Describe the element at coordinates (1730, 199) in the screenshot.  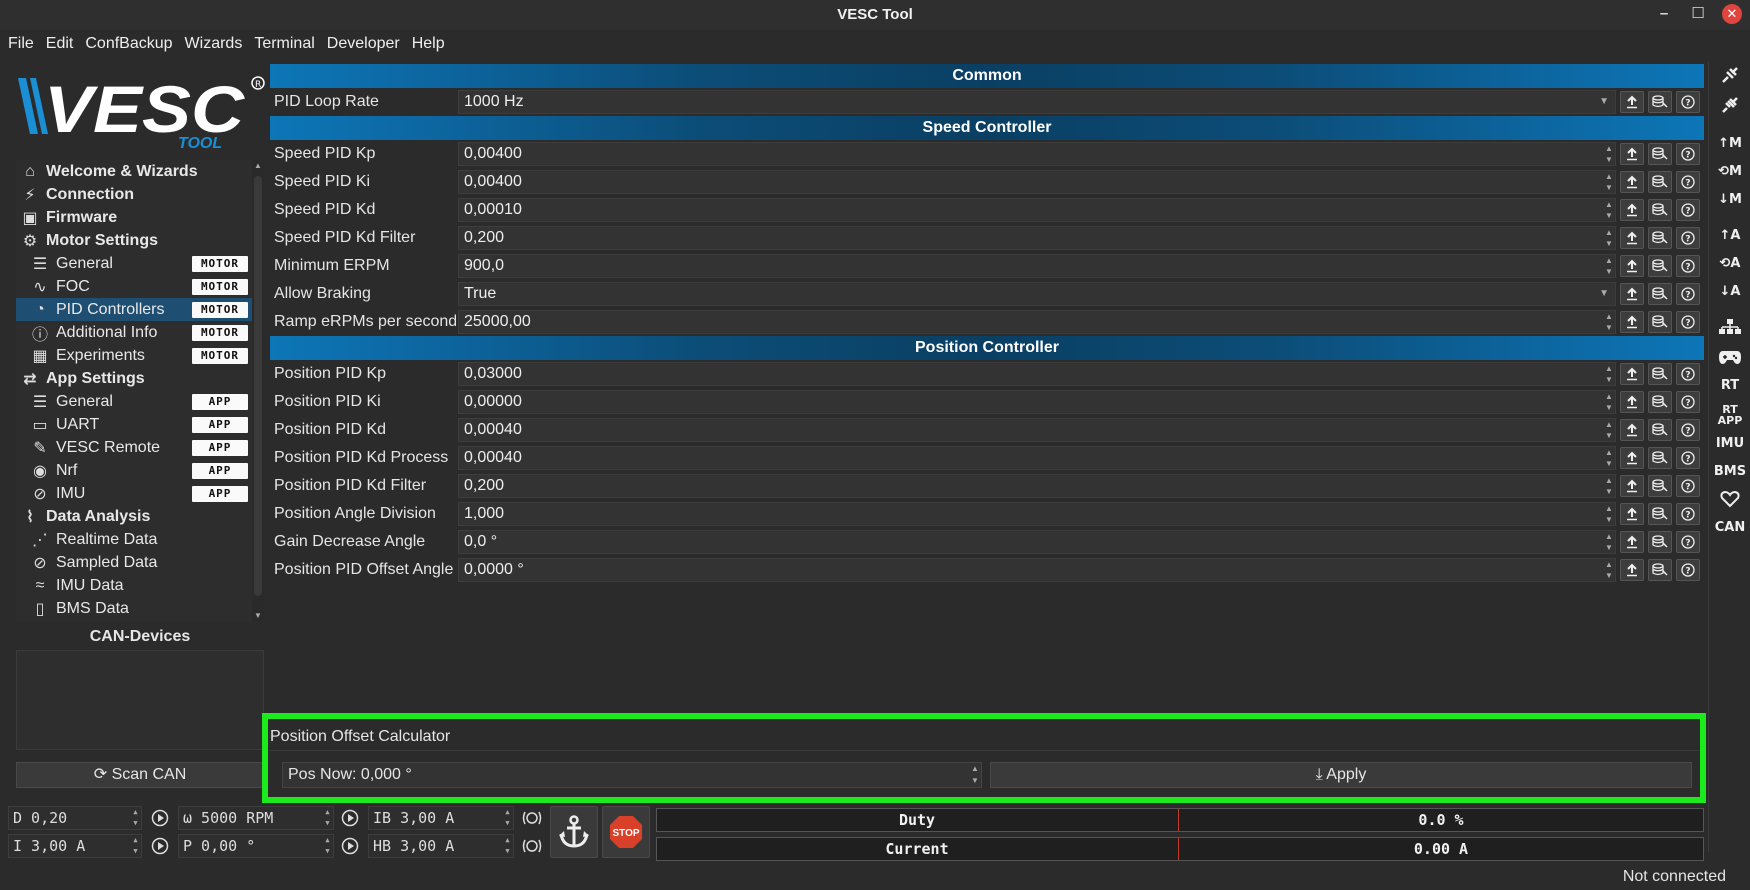
I see `write-motor-config-icon: ↓M` at that location.